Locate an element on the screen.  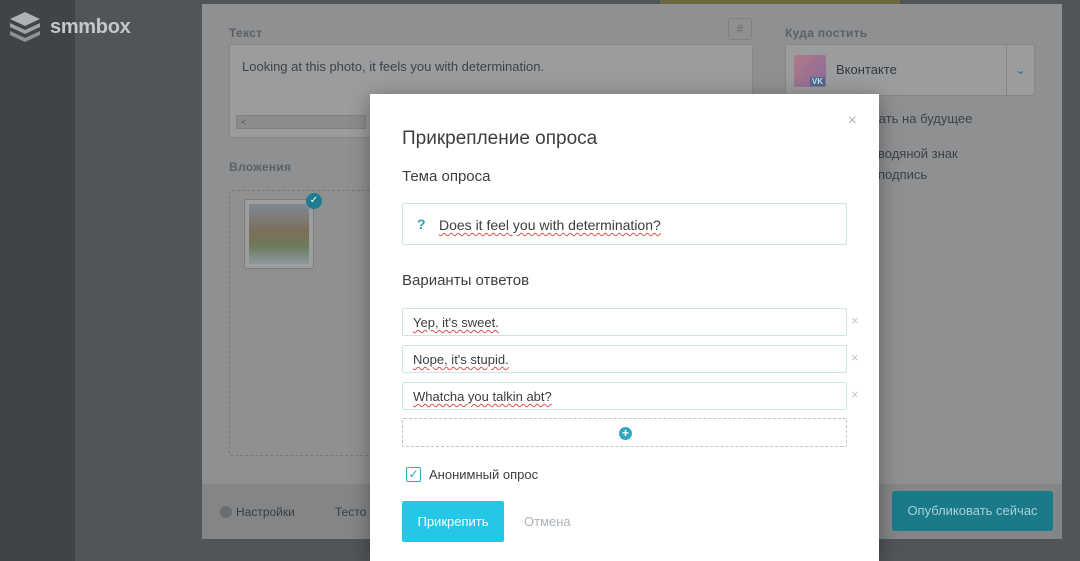
anonymous-label: Анонимный опрос is located at coordinates (484, 474).